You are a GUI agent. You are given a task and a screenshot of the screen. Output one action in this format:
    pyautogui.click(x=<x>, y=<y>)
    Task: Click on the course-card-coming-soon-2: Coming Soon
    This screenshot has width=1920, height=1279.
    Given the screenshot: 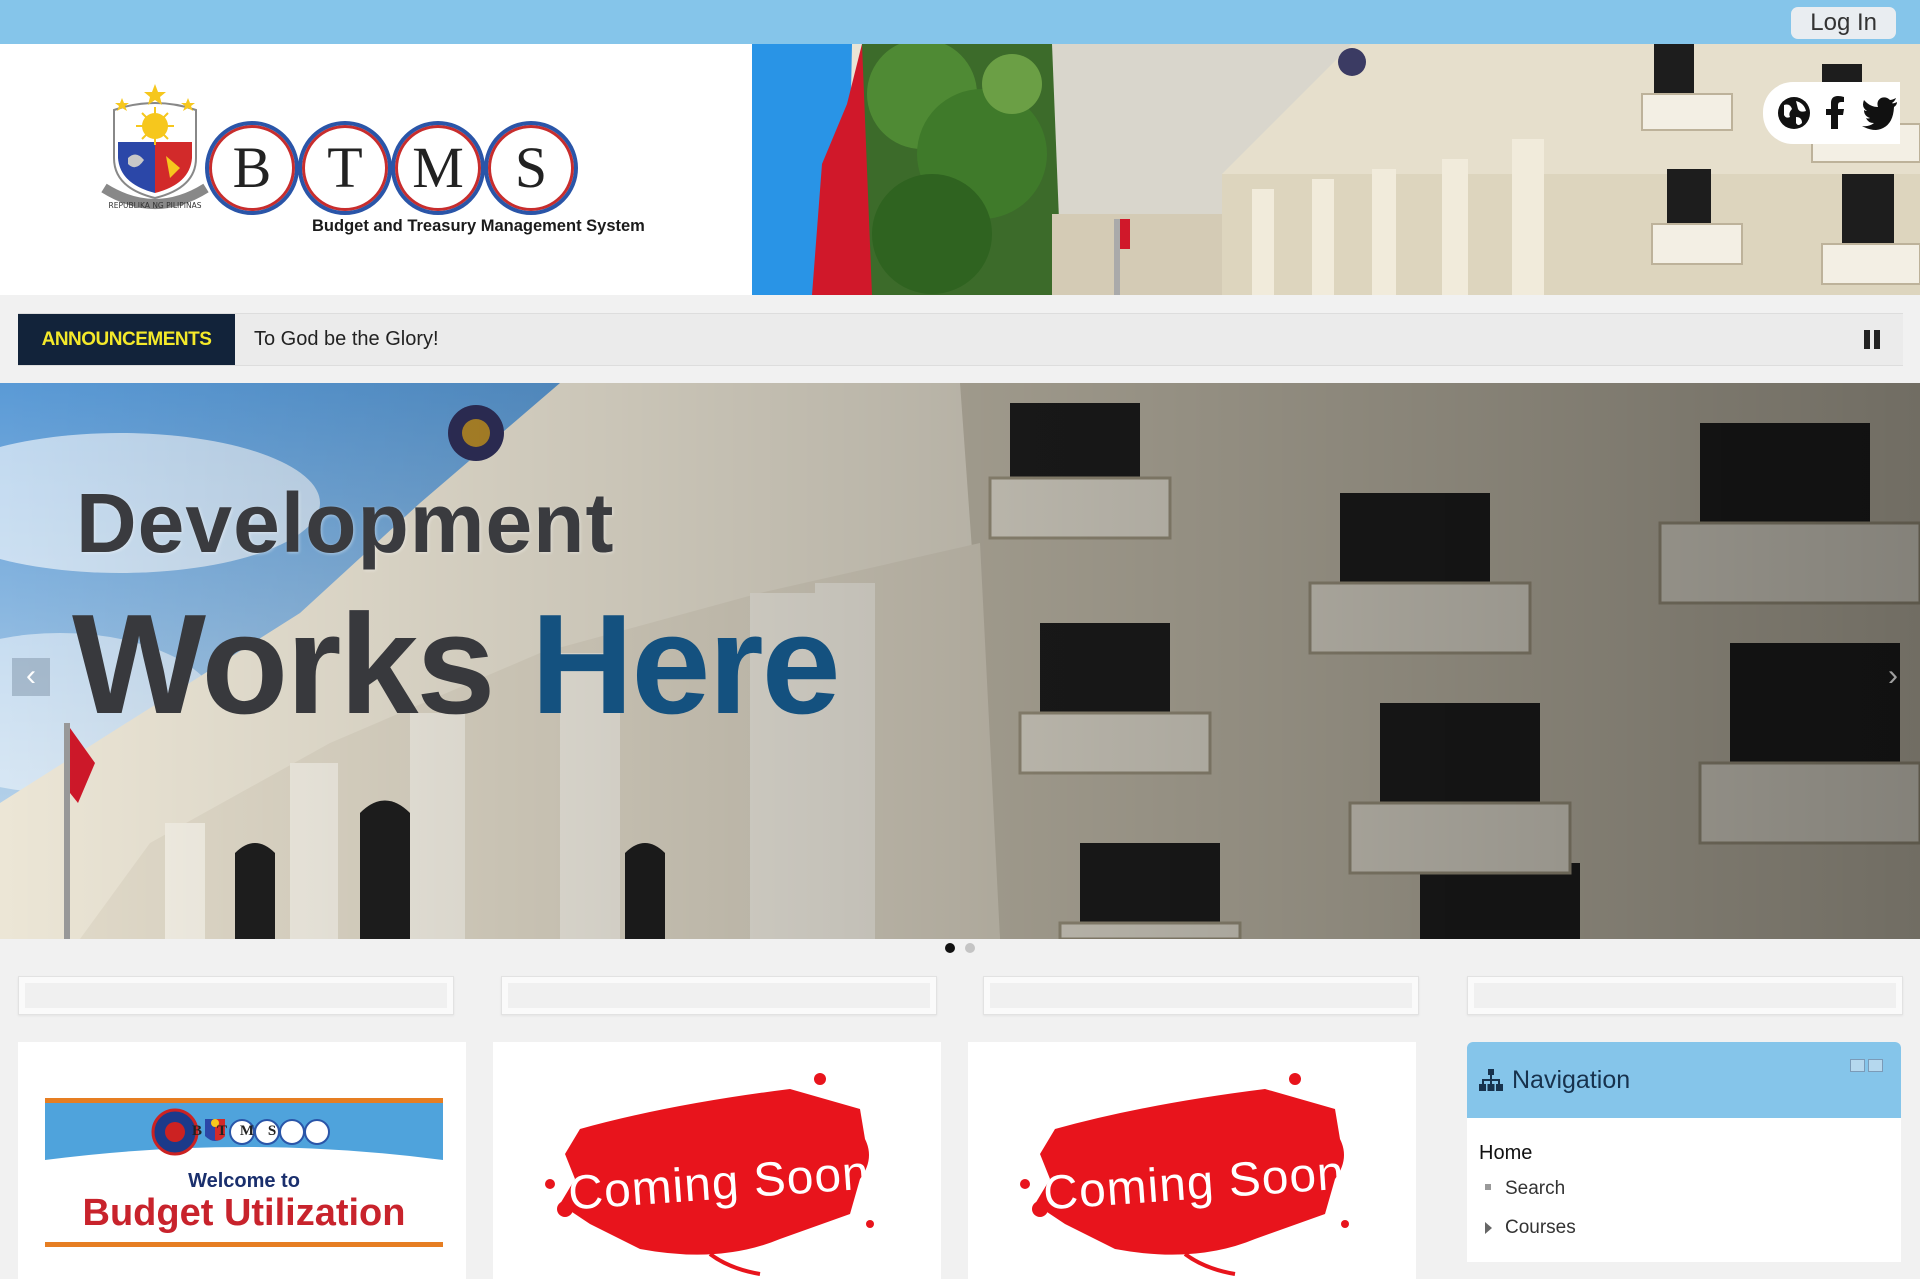 What is the action you would take?
    pyautogui.click(x=1192, y=1160)
    